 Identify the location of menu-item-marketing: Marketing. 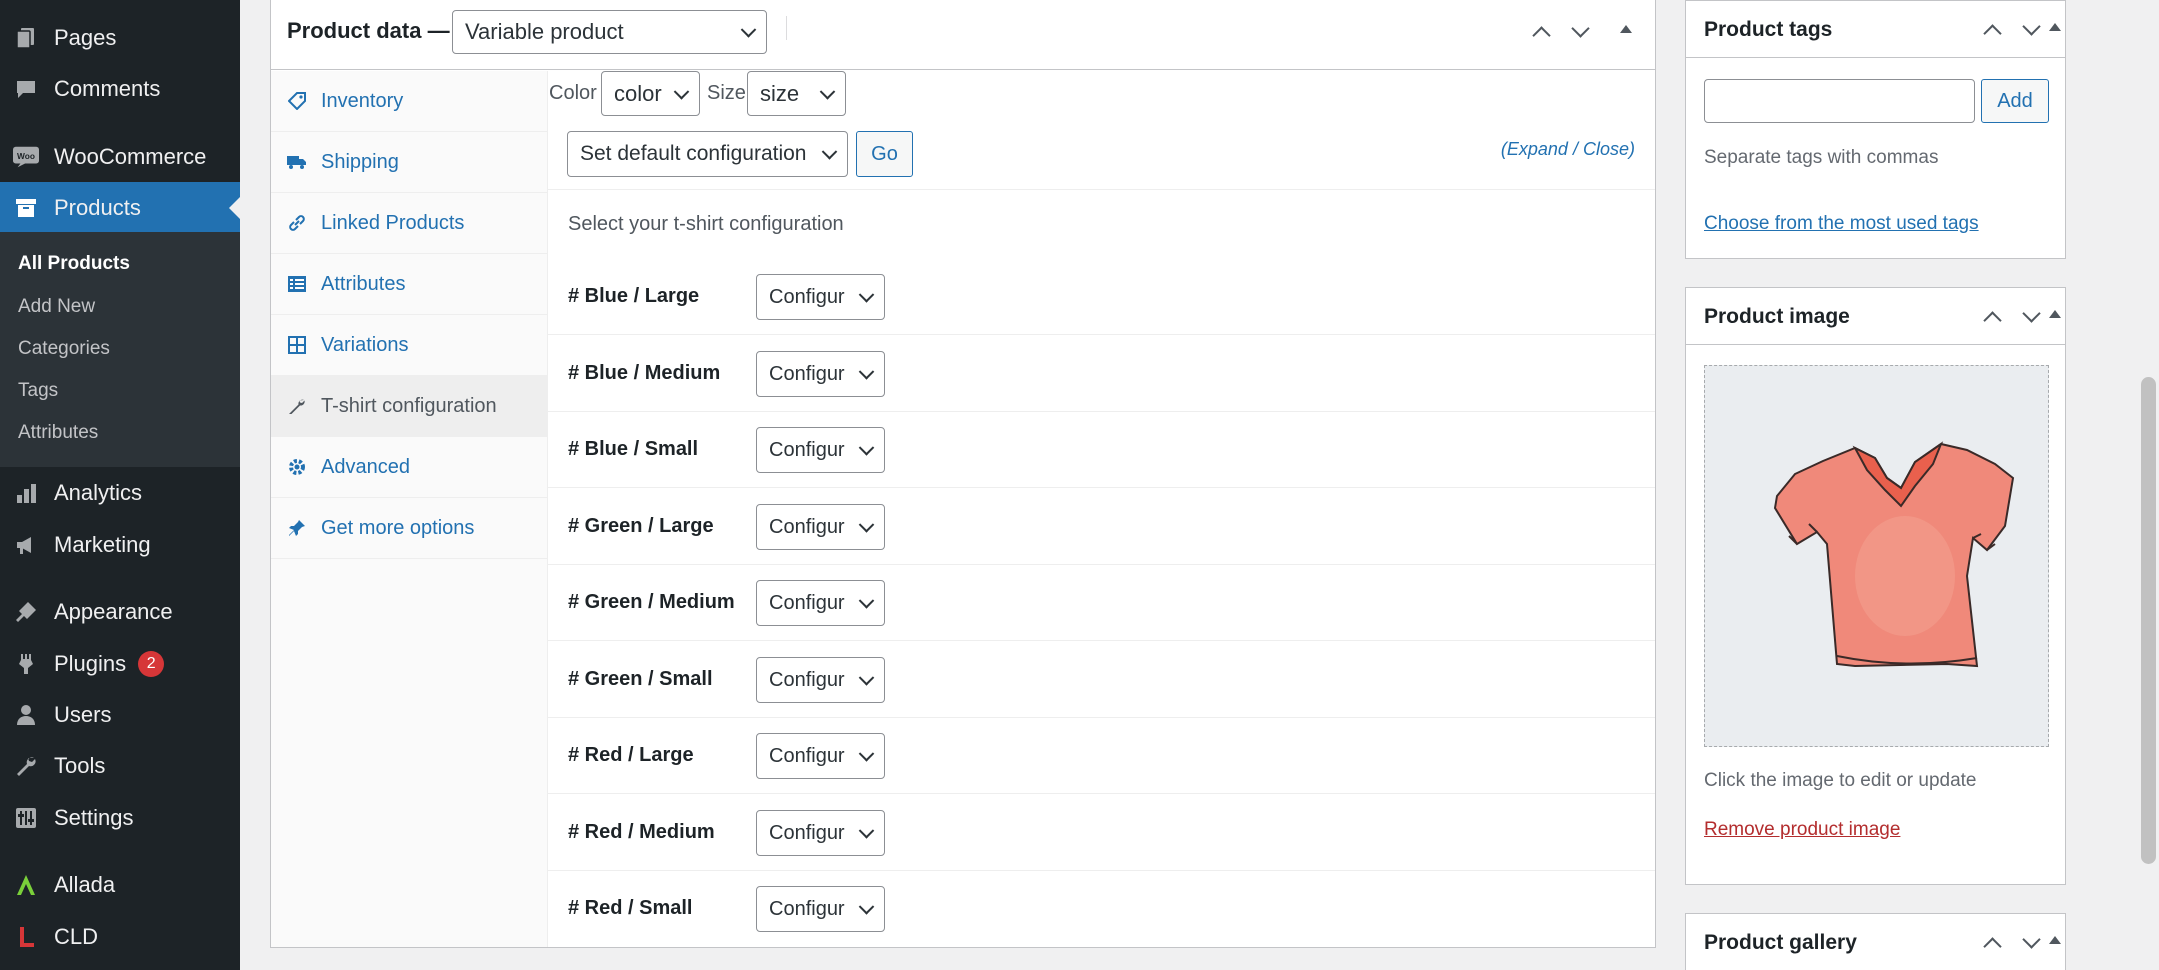
(120, 545).